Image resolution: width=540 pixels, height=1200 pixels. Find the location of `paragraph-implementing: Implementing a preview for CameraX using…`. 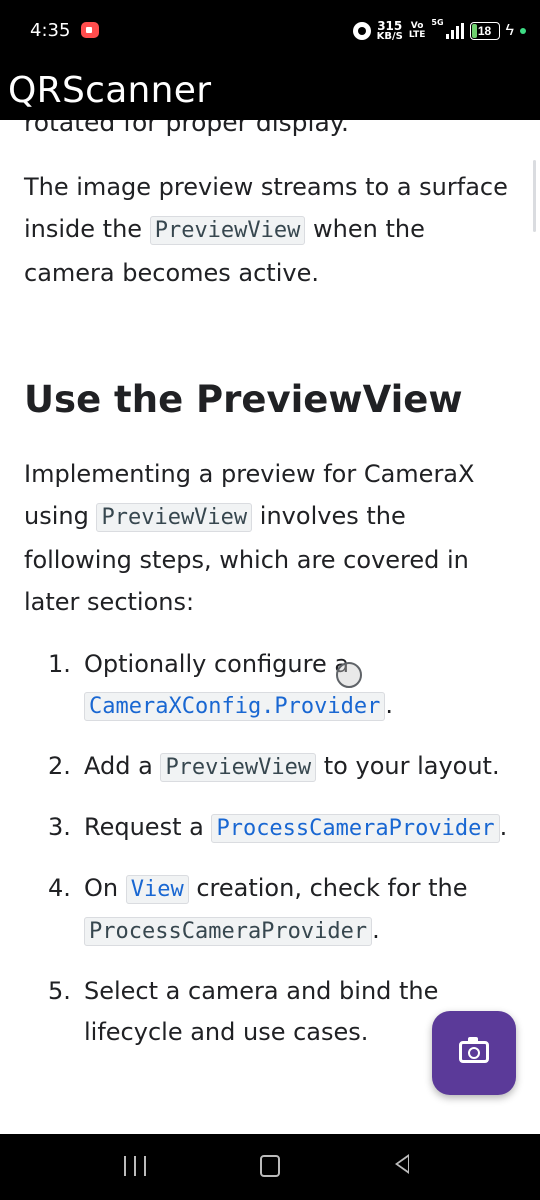

paragraph-implementing: Implementing a preview for CameraX using… is located at coordinates (249, 538).